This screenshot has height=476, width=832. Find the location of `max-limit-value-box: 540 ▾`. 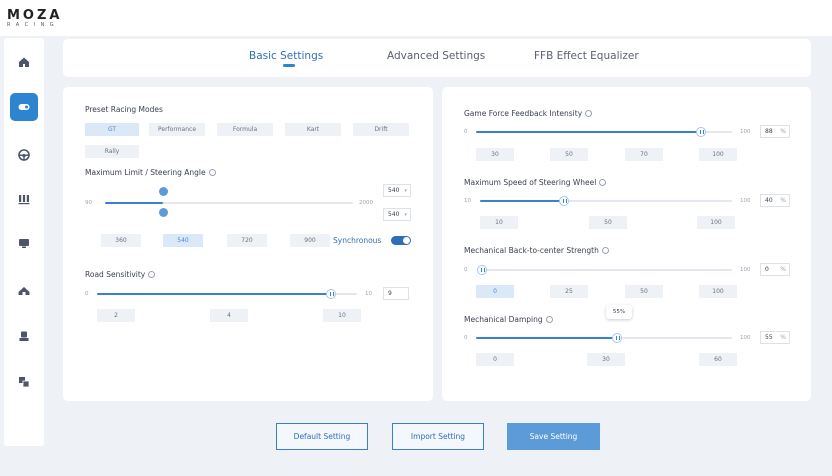

max-limit-value-box: 540 ▾ is located at coordinates (397, 190).